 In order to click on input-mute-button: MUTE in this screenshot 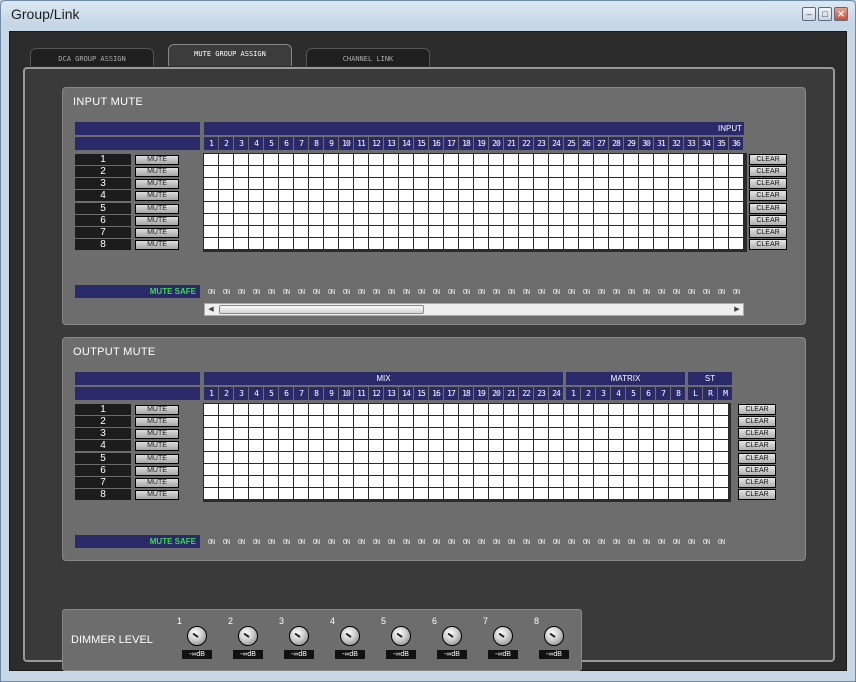, I will do `click(157, 160)`.